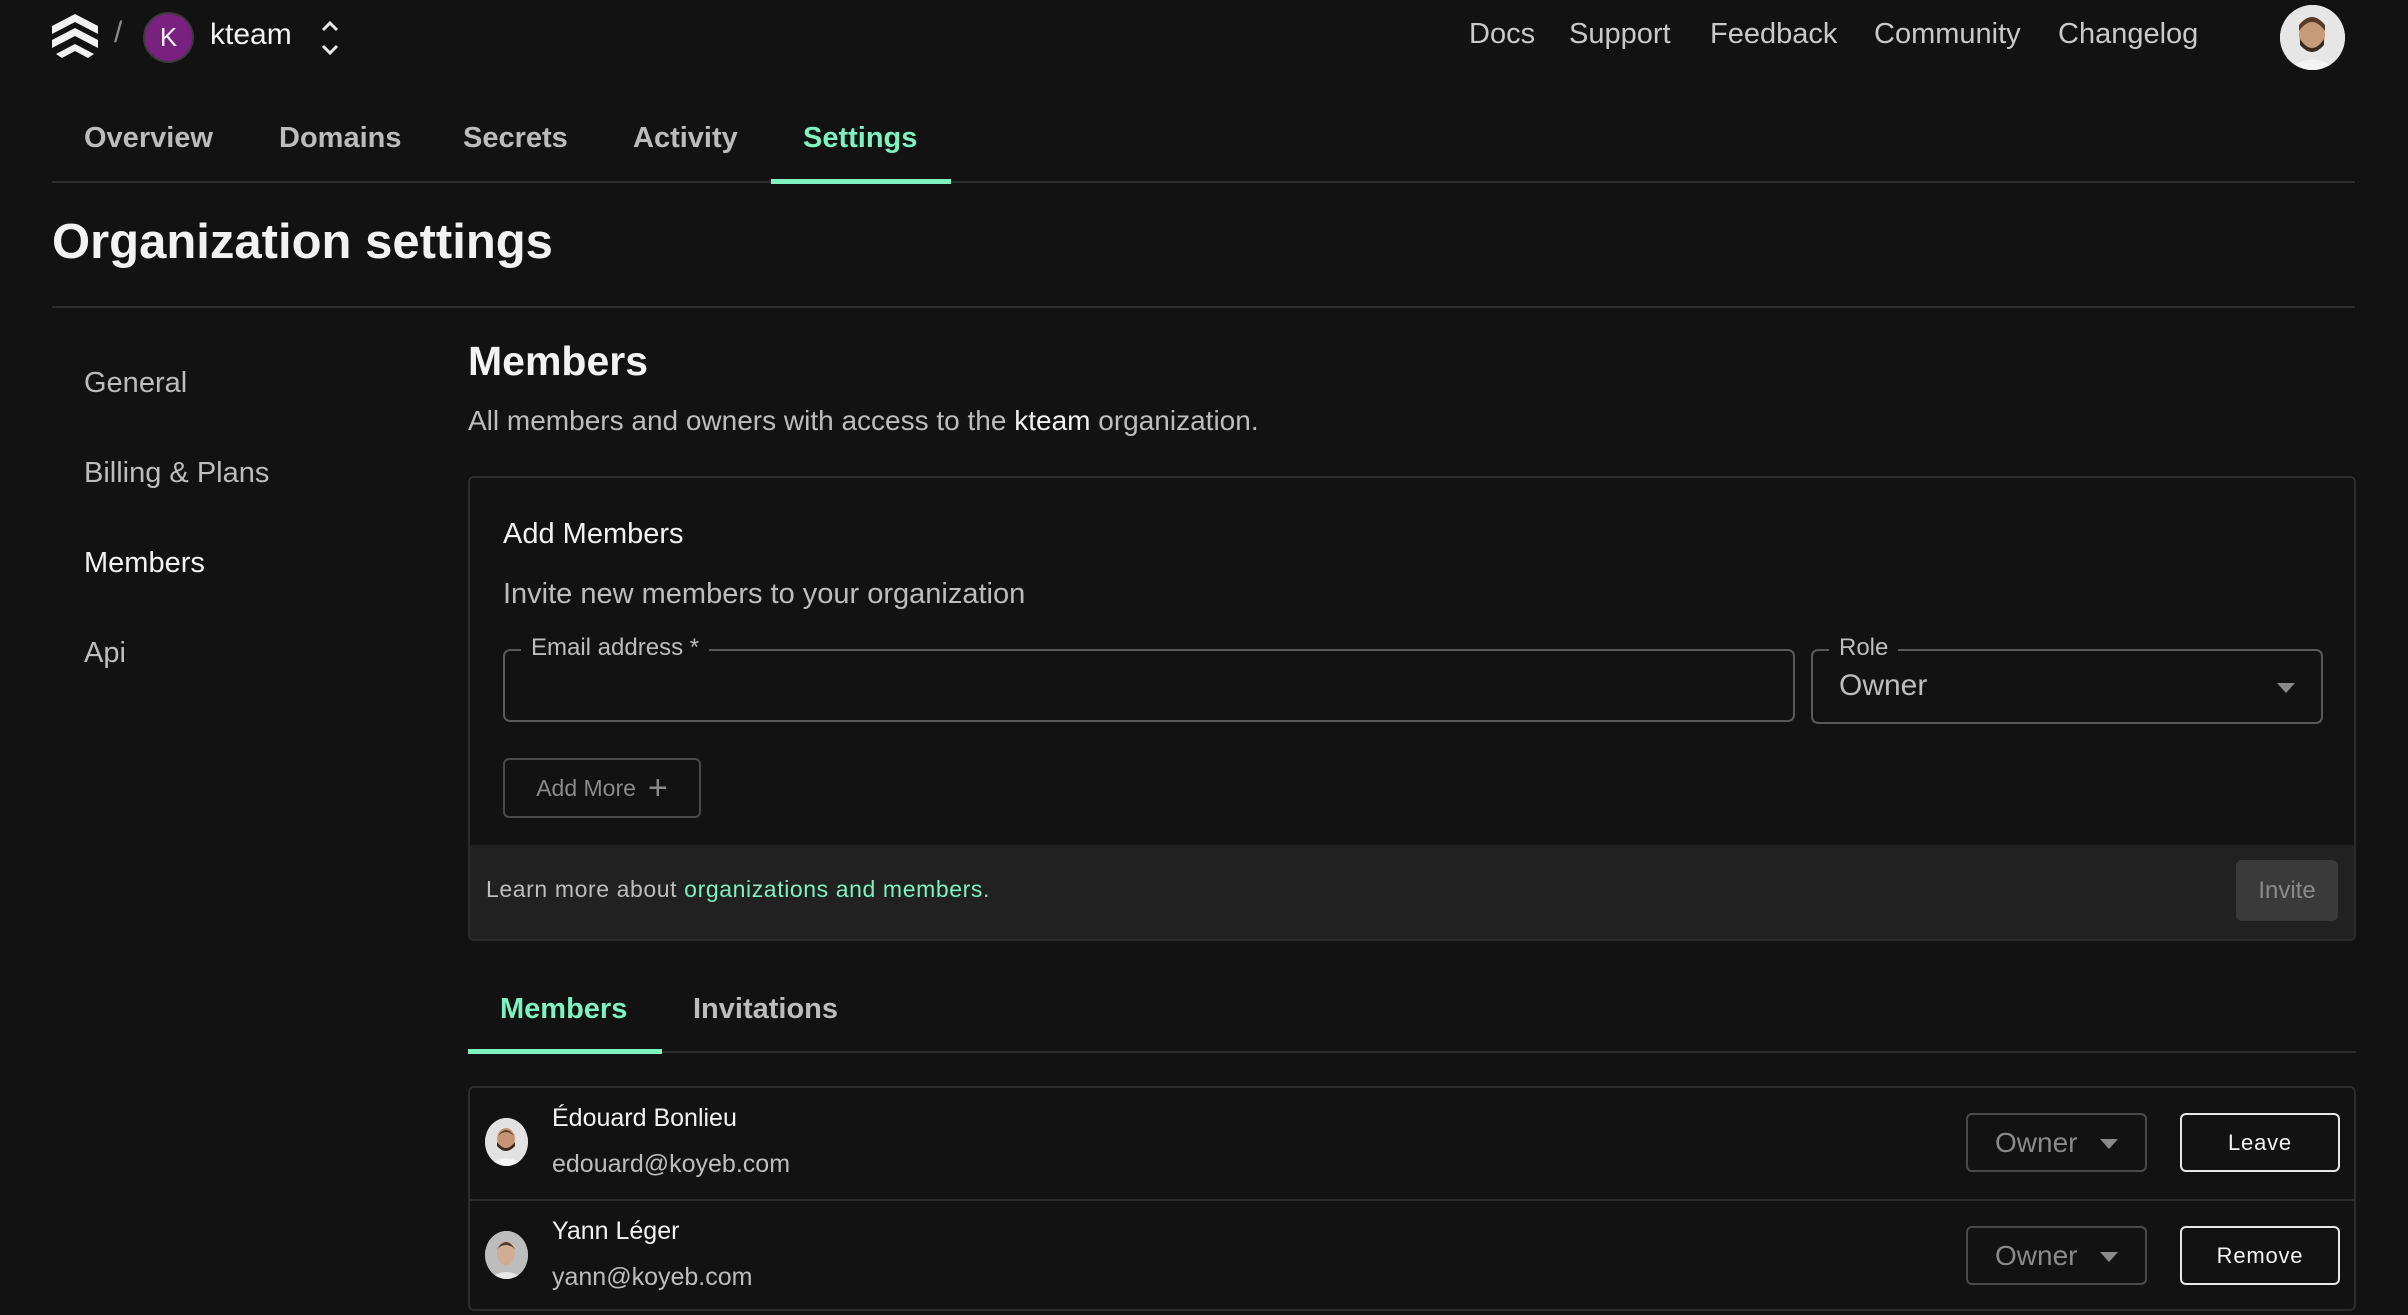 This screenshot has height=1315, width=2408. I want to click on description-suffix: organization., so click(1178, 420).